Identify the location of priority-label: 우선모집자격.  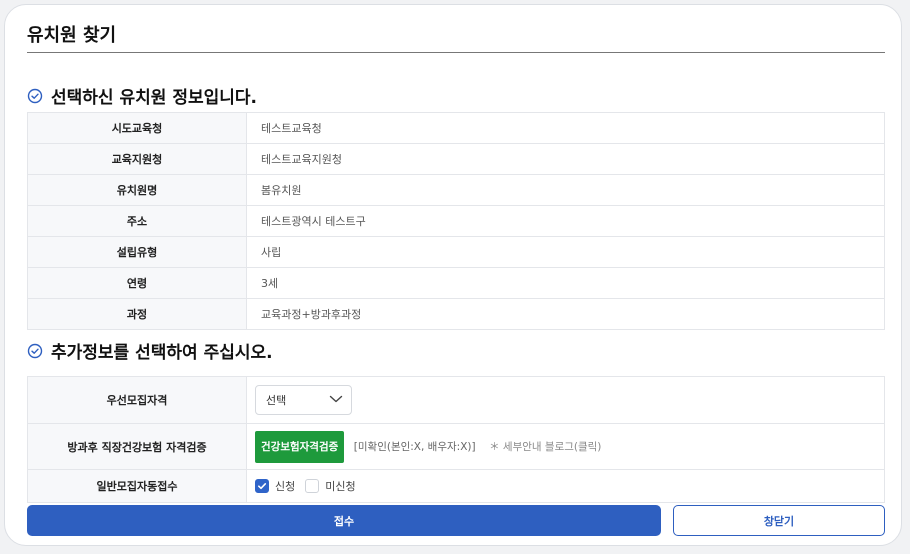
(137, 400).